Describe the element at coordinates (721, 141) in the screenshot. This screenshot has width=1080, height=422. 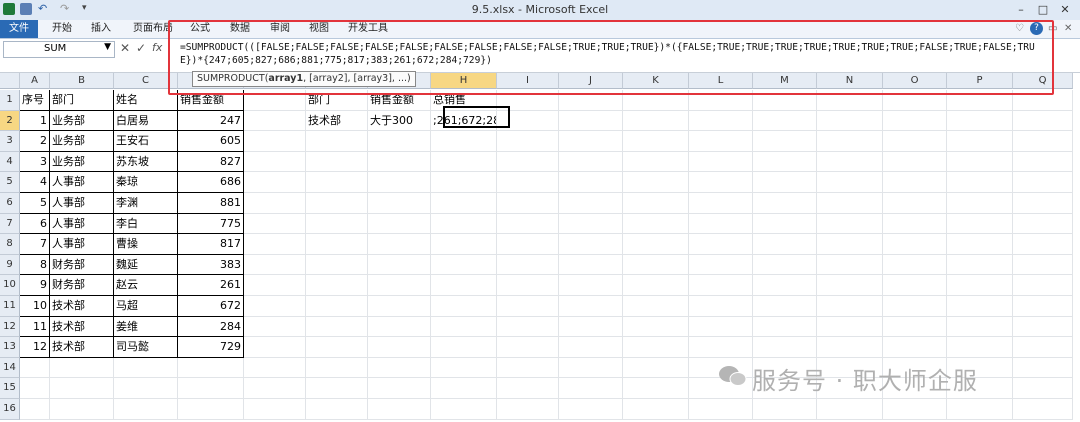
I see `cell-l3` at that location.